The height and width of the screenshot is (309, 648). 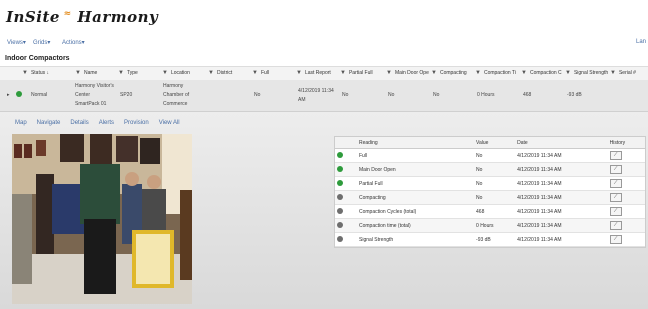 I want to click on expand-row-icon: ▸, so click(x=8, y=95).